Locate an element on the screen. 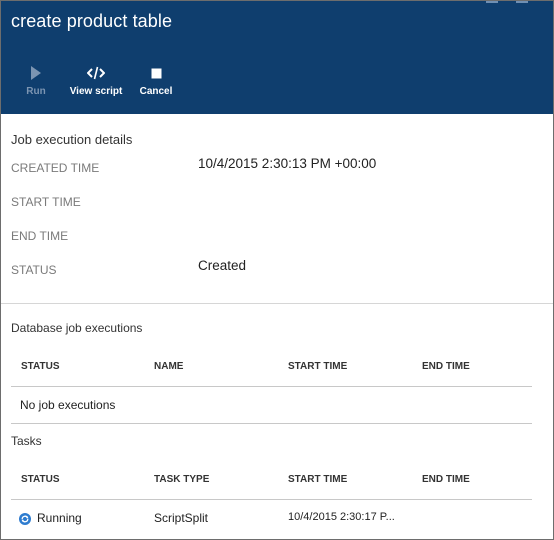  task-type: ScriptSplit is located at coordinates (181, 518).